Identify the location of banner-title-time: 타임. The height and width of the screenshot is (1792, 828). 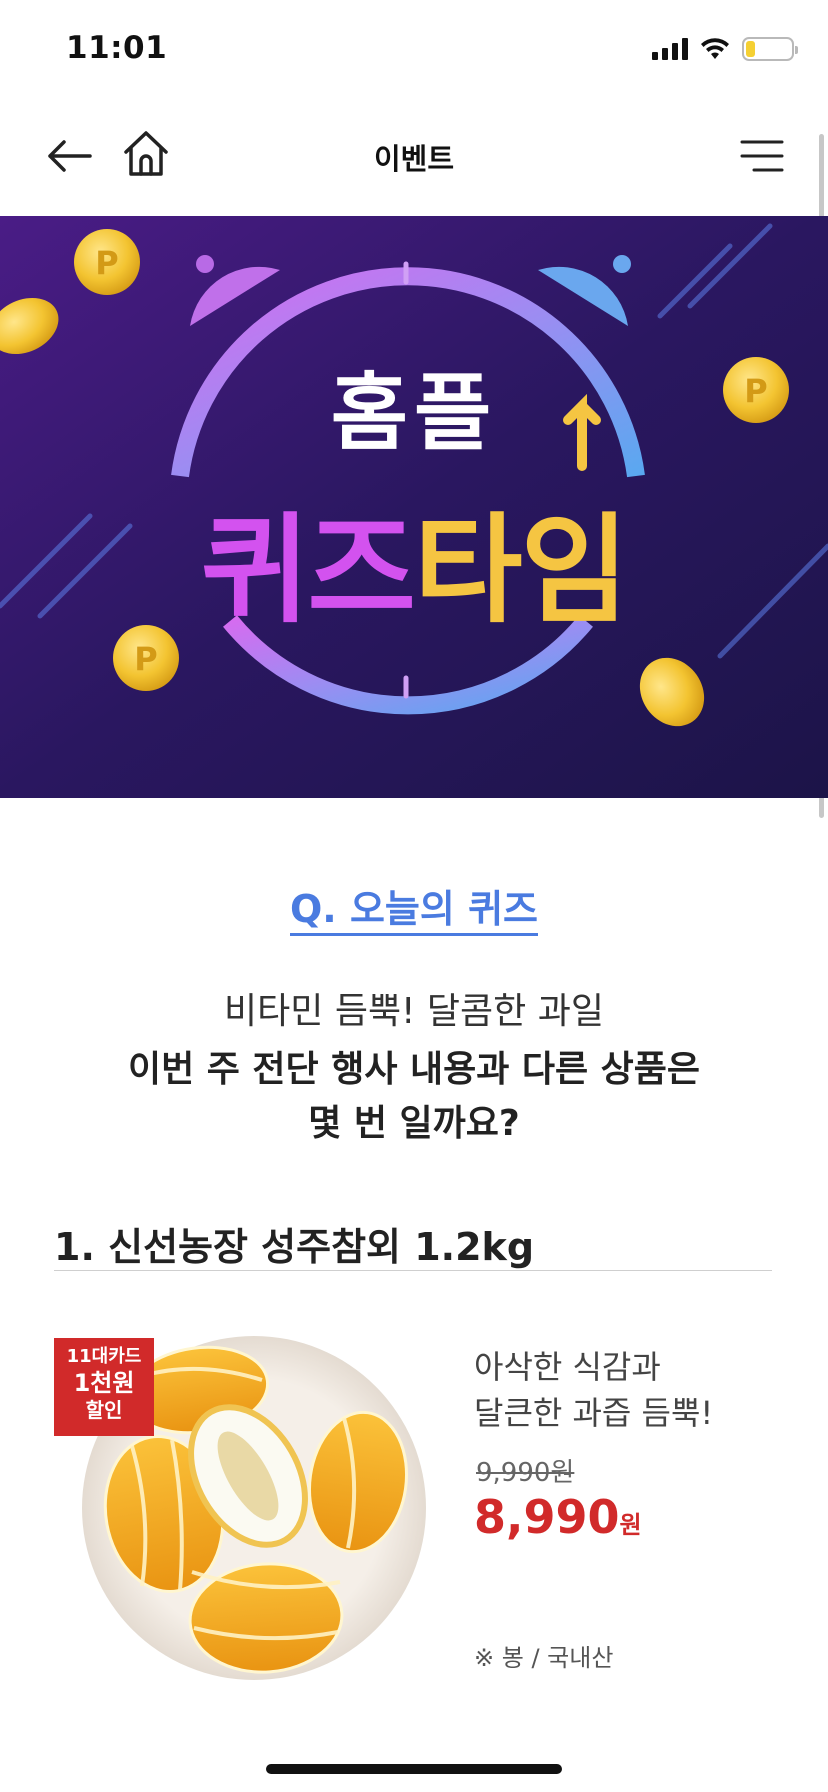
(521, 570).